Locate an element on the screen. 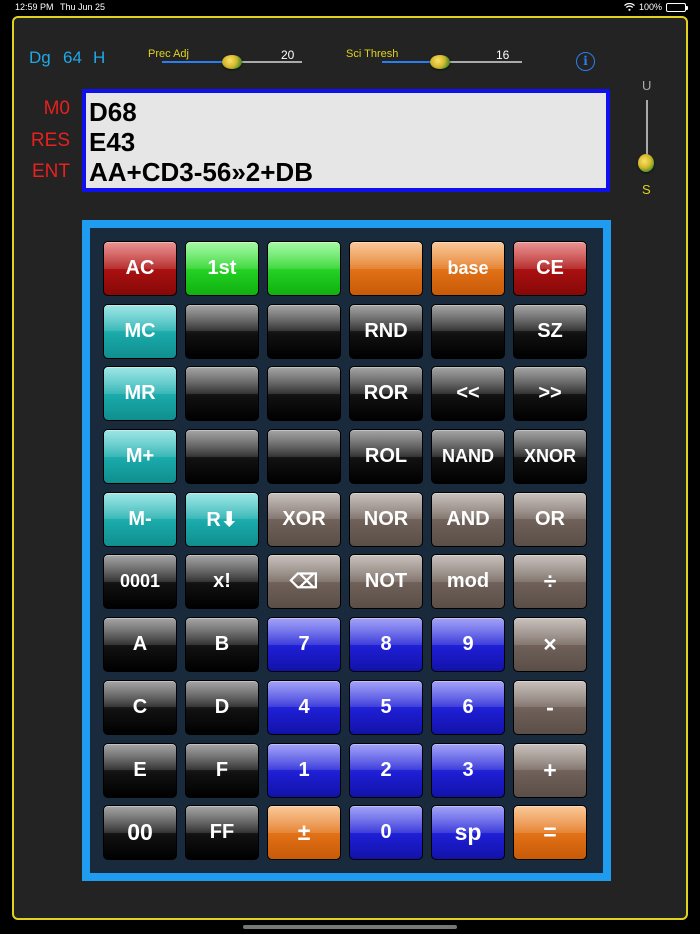  key-00-button: 00 is located at coordinates (140, 833).